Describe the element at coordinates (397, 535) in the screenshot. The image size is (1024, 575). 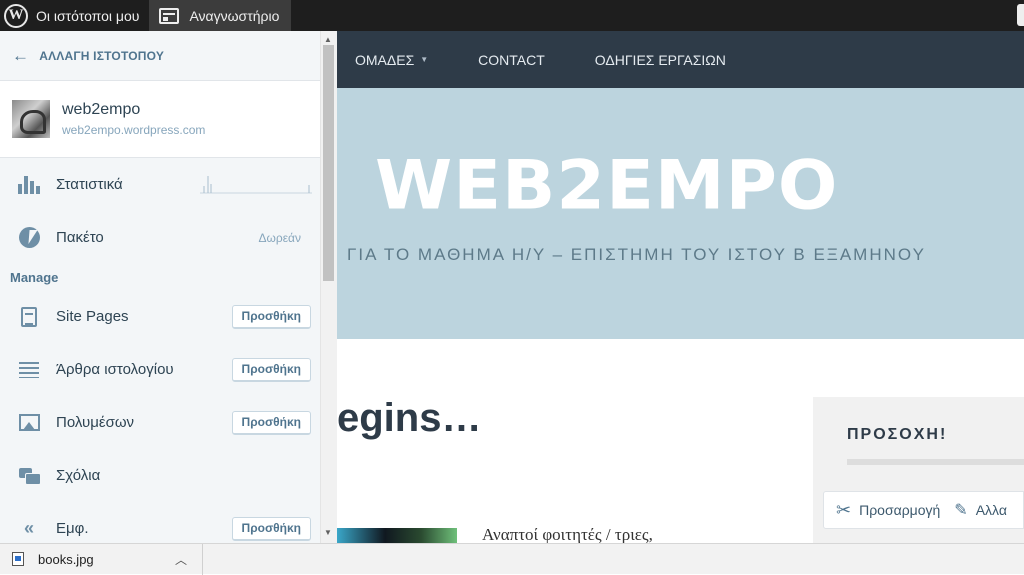
I see `post-thumbnail` at that location.